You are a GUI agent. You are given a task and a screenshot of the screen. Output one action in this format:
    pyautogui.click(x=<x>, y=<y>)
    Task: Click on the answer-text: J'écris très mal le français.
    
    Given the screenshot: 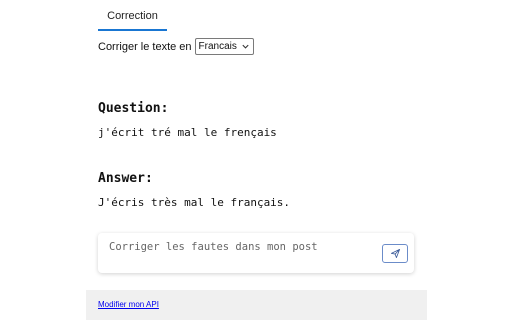 What is the action you would take?
    pyautogui.click(x=194, y=202)
    